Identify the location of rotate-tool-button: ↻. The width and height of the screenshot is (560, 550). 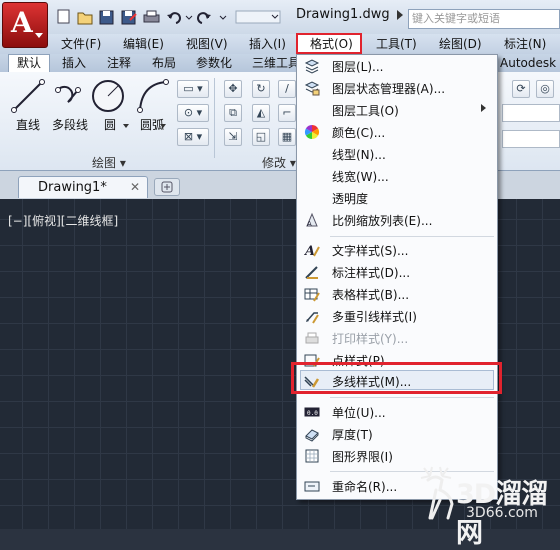
(261, 89).